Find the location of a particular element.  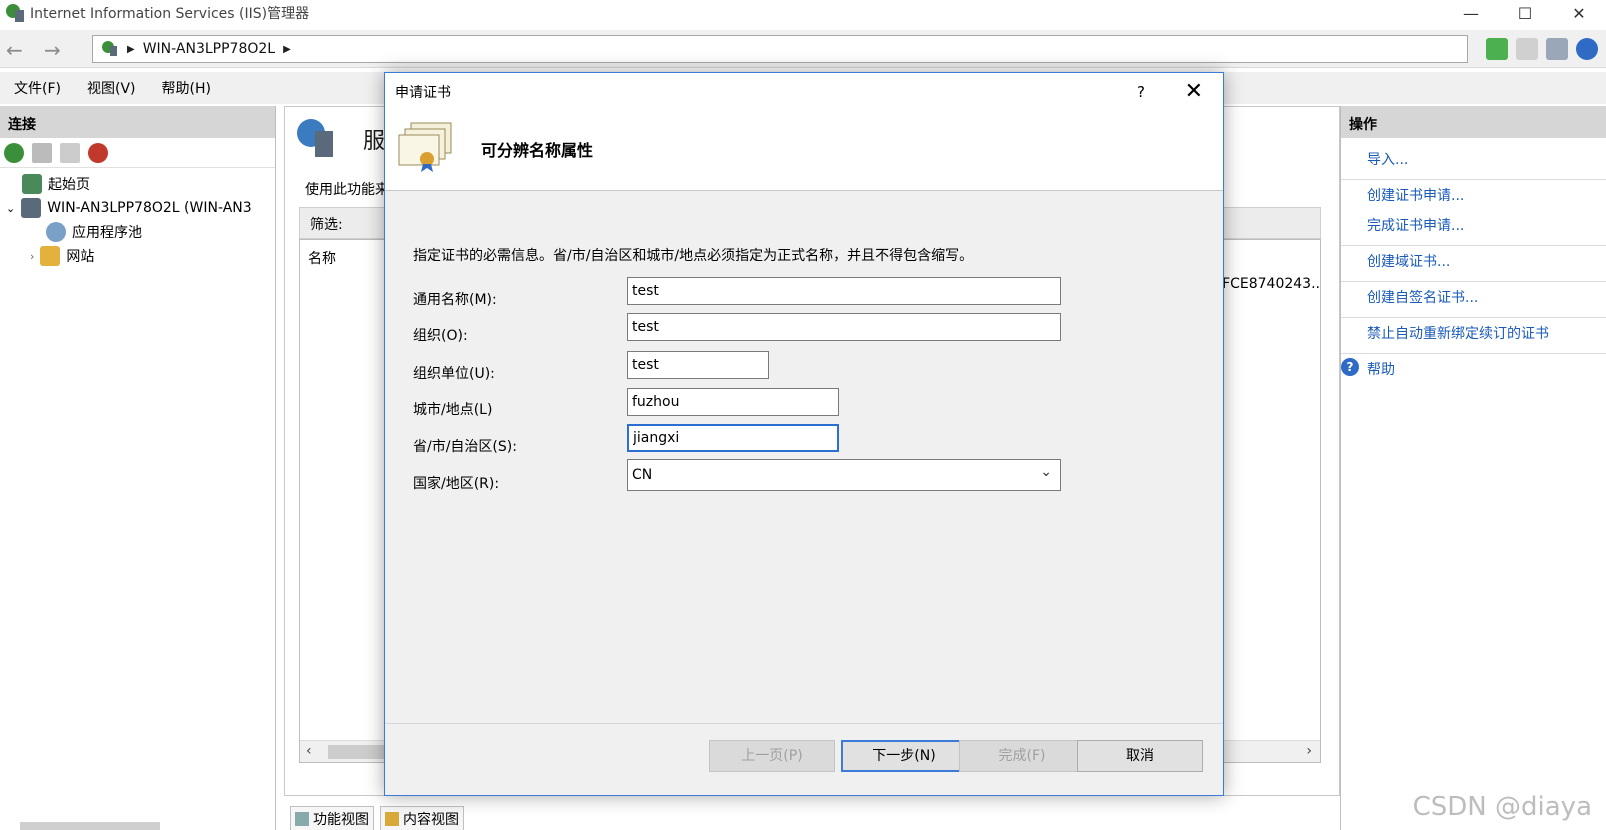

address-bar: ← → ▶ WIN-AN3LPP78O2L ▶ is located at coordinates (803, 49).